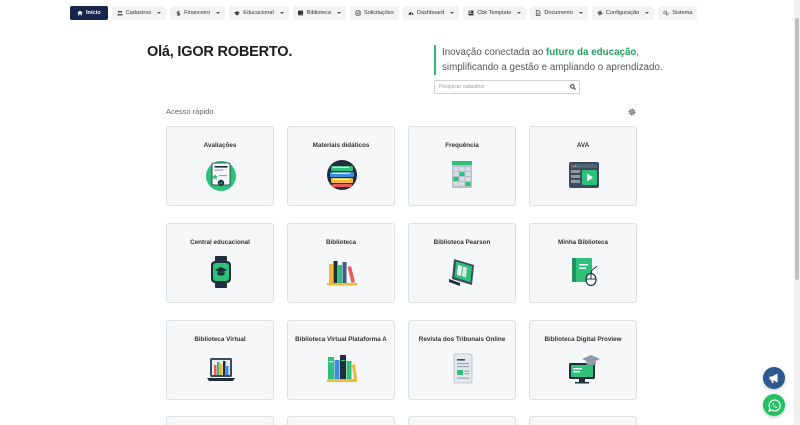  Describe the element at coordinates (559, 13) in the screenshot. I see `nav-documento: Documento` at that location.